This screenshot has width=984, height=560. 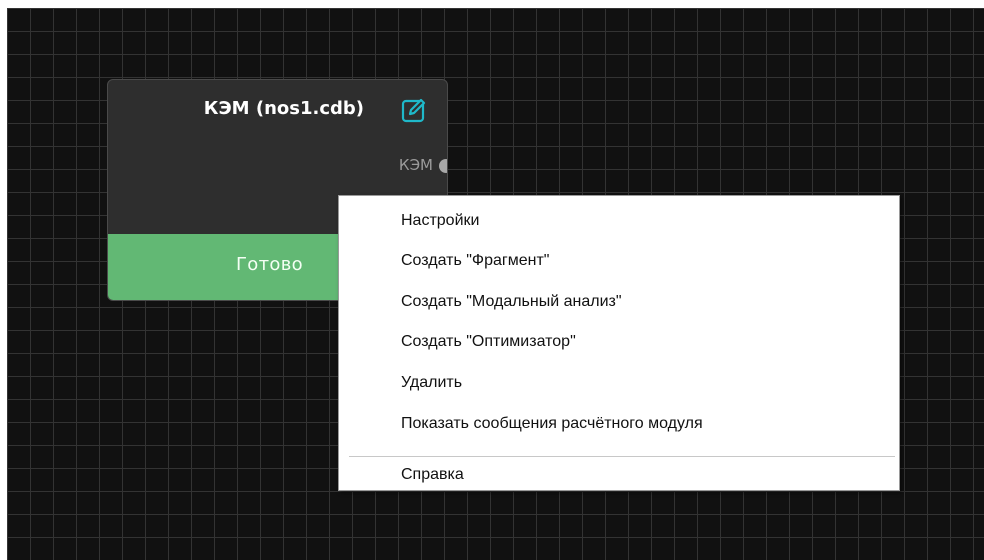 I want to click on node-status-text: Готово, so click(x=269, y=264).